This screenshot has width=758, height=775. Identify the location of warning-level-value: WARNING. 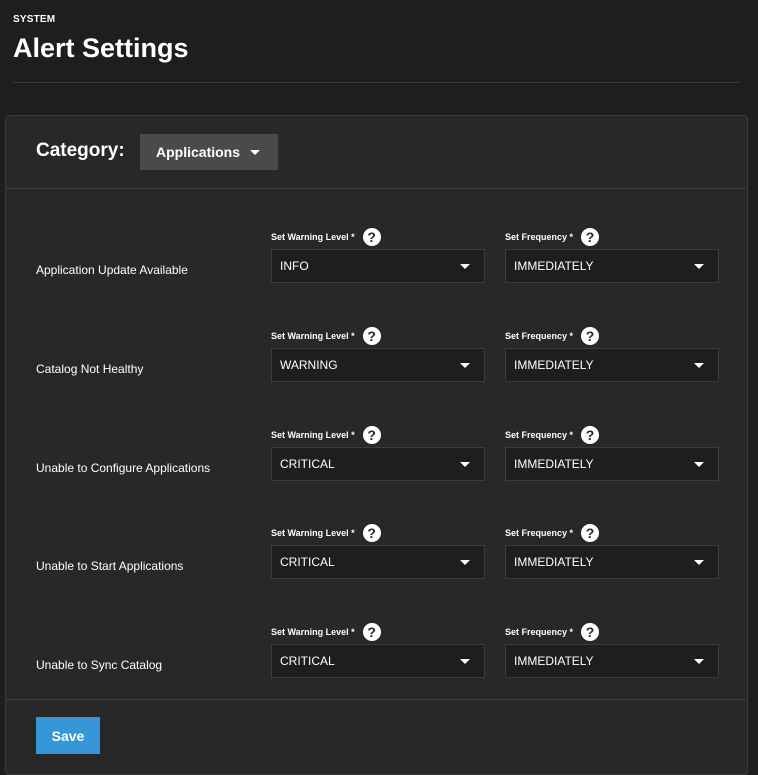
(309, 365).